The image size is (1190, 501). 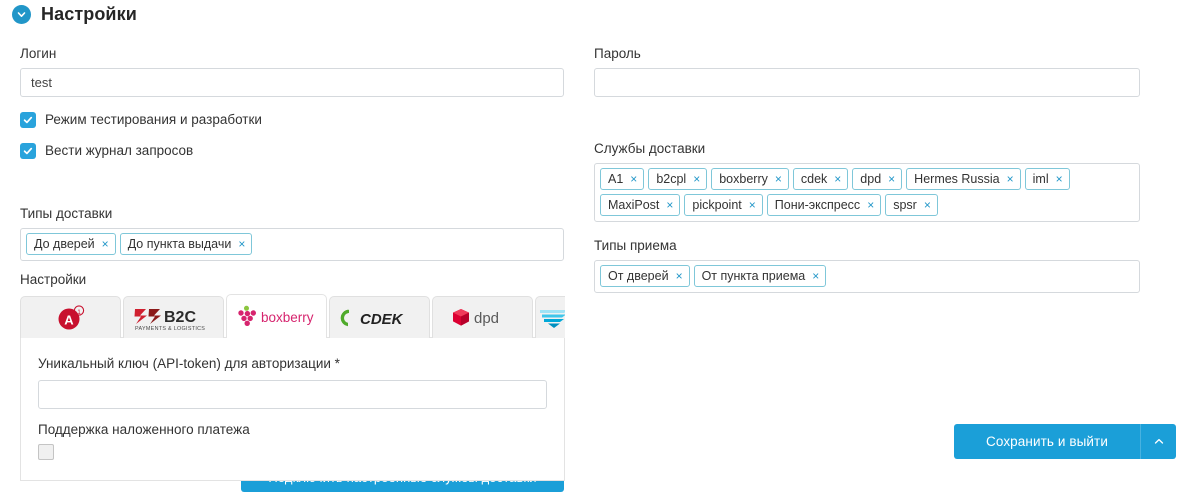 I want to click on cod-support-label: Поддержка наложенного платежа, so click(x=144, y=429).